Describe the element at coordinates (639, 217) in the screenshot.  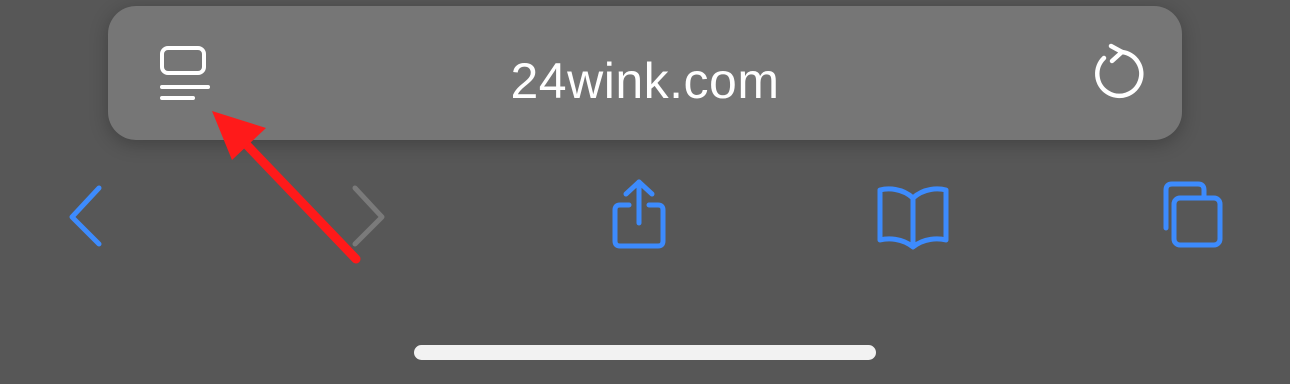
I see `share-button` at that location.